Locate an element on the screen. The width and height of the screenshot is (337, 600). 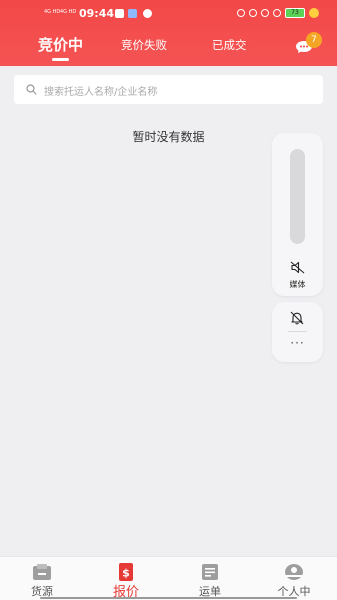
wifi-icon is located at coordinates (277, 13).